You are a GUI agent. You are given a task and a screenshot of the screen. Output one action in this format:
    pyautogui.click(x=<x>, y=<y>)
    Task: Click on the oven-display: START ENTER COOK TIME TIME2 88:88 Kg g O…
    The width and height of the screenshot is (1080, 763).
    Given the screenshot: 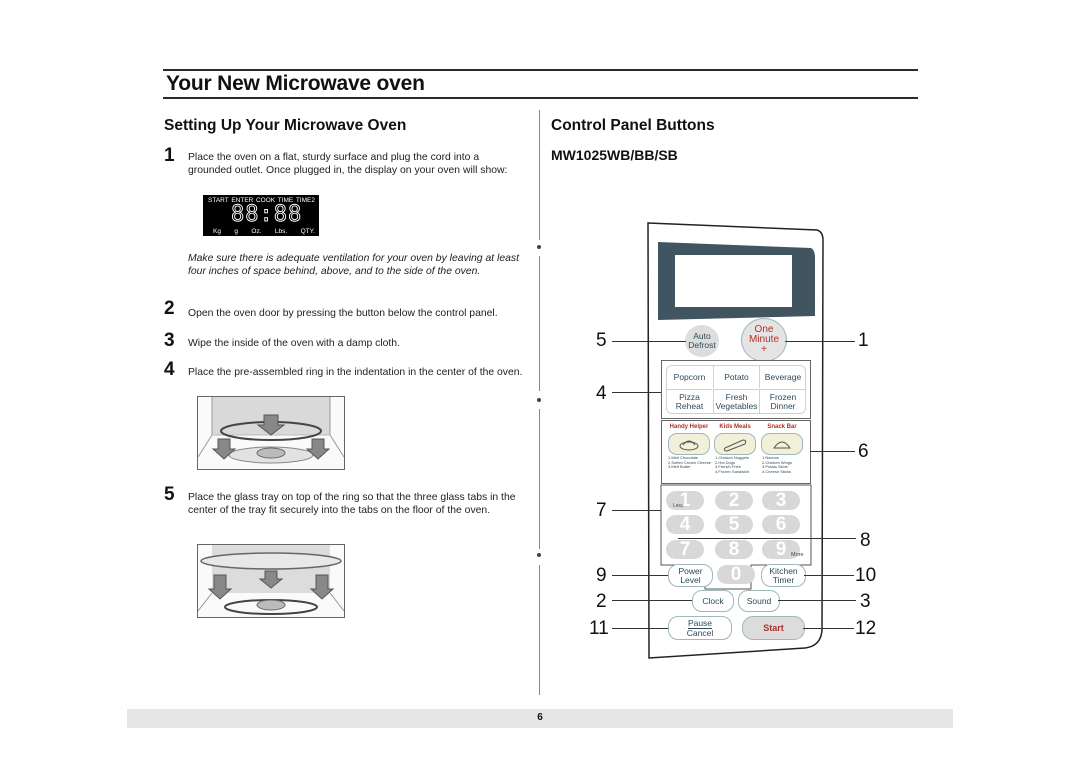 What is the action you would take?
    pyautogui.click(x=261, y=215)
    